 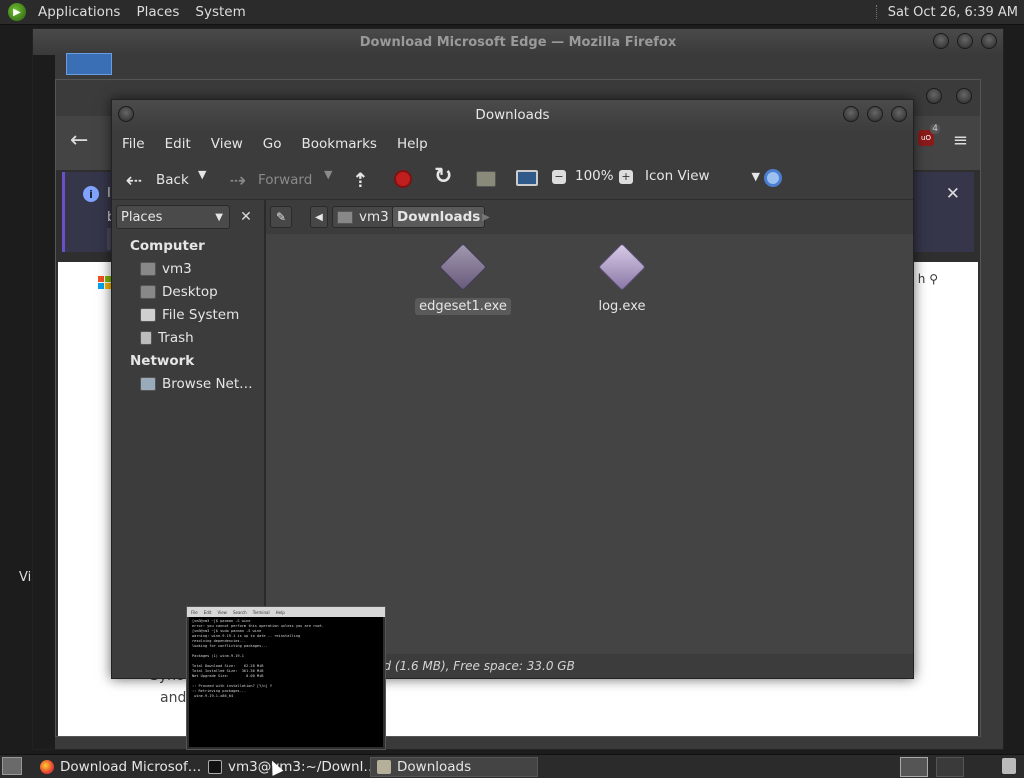 What do you see at coordinates (512, 144) in the screenshot?
I see `menubar: File Edit View Go Bookmarks Help` at bounding box center [512, 144].